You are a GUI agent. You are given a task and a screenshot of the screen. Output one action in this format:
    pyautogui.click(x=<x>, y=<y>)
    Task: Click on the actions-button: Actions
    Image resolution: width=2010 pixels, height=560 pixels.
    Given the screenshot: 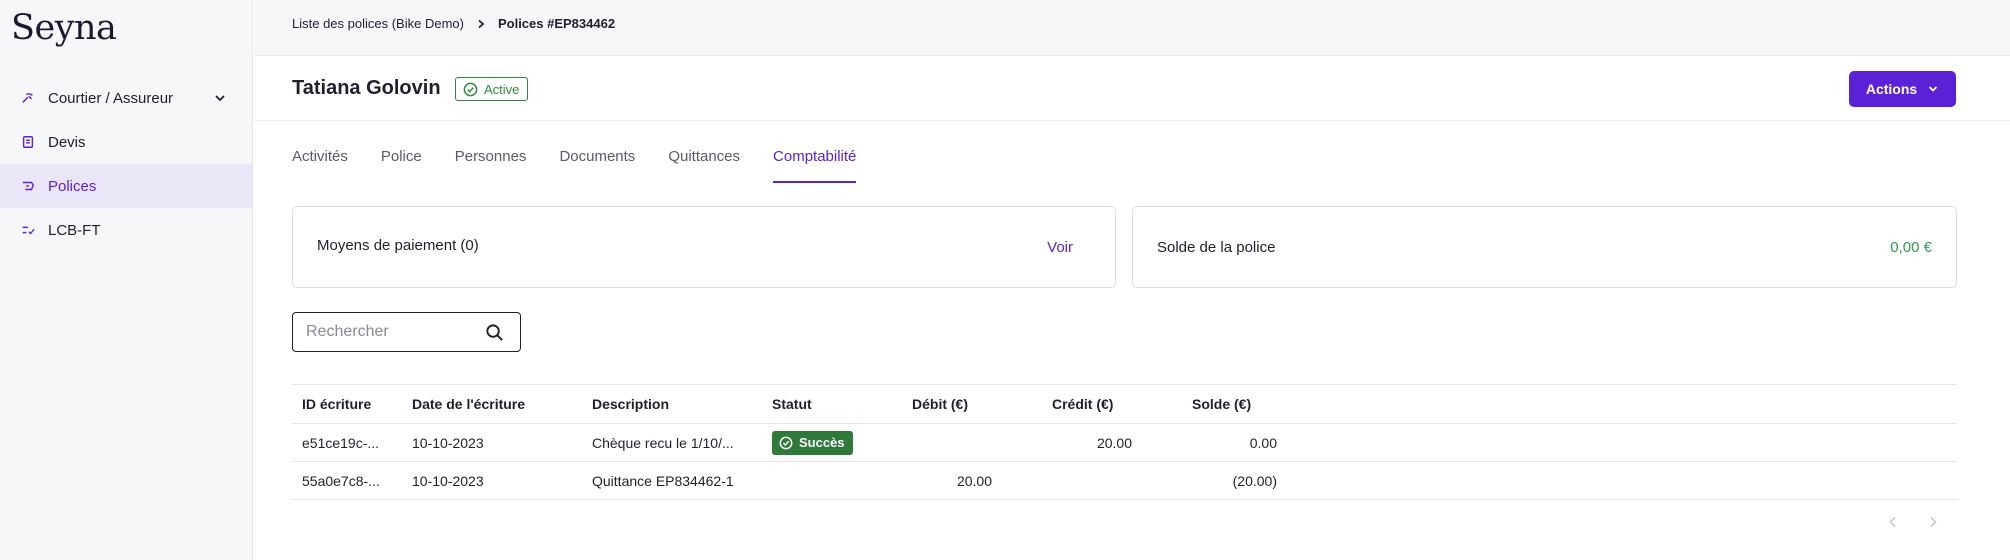 What is the action you would take?
    pyautogui.click(x=1902, y=89)
    